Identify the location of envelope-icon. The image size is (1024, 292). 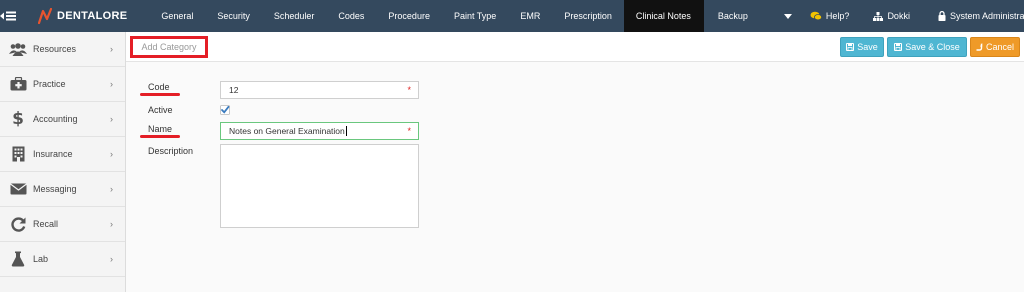
(18, 189).